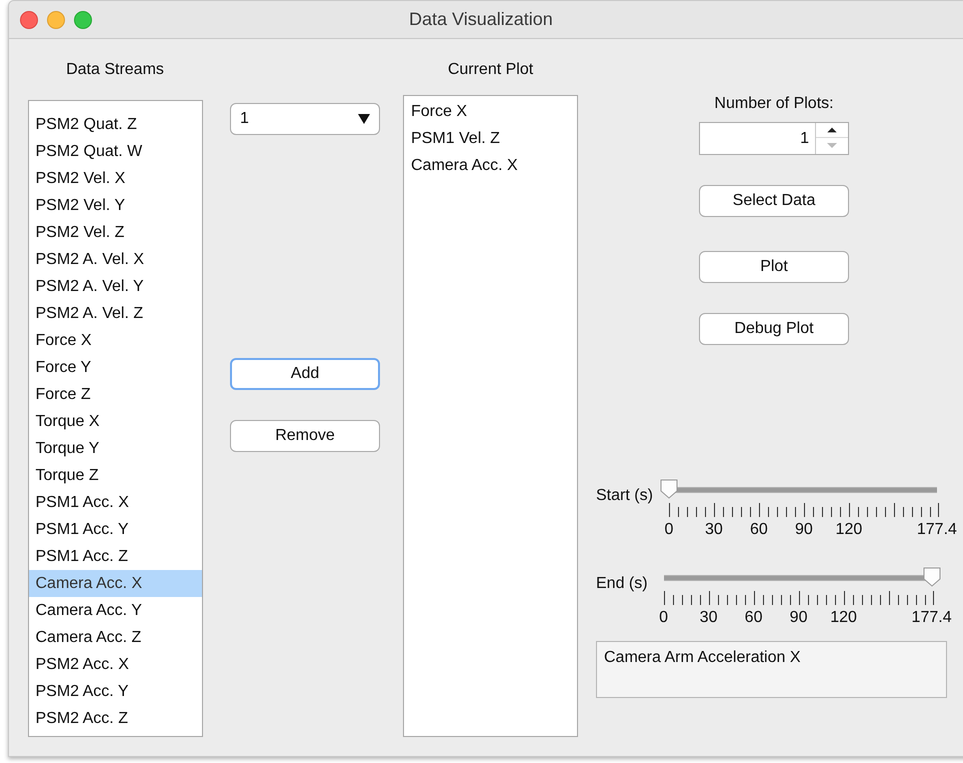 The width and height of the screenshot is (963, 763). I want to click on list-item: PSM1 Acc. X, so click(115, 502).